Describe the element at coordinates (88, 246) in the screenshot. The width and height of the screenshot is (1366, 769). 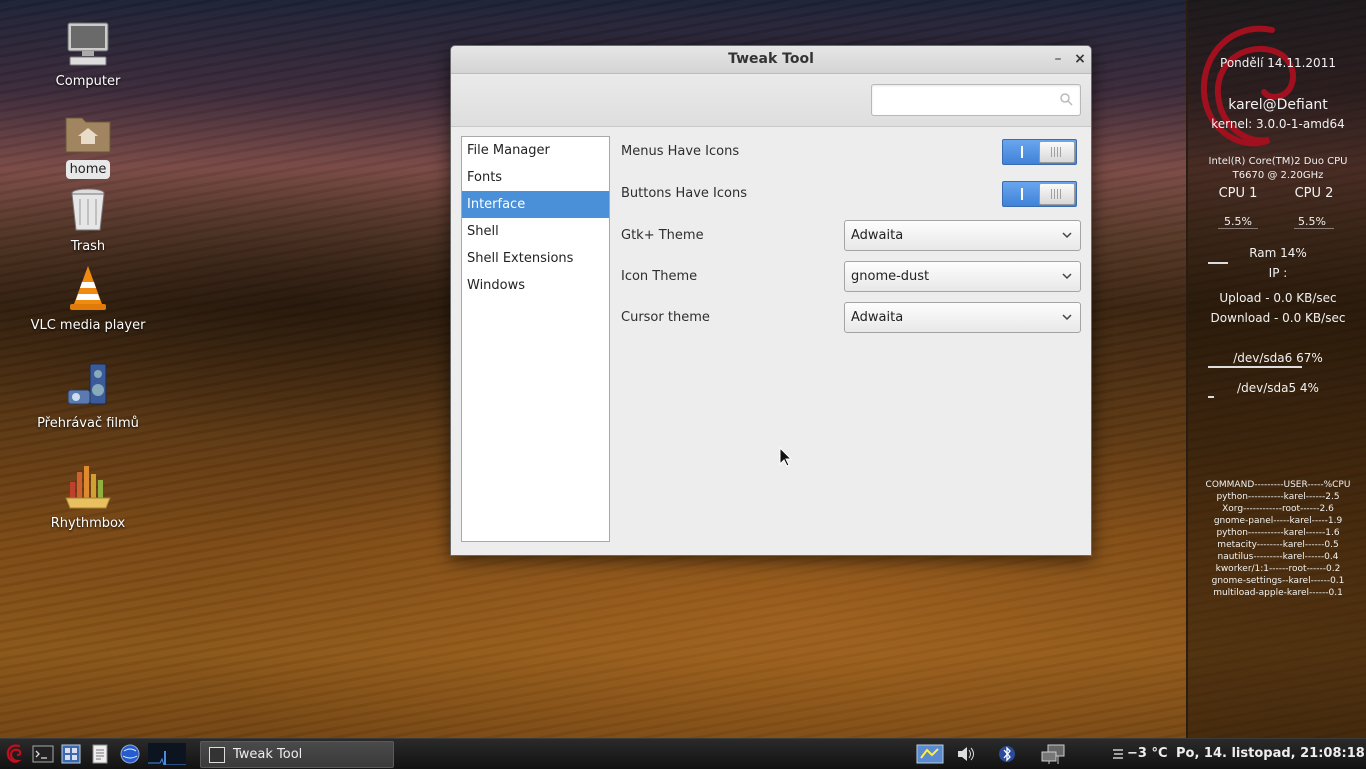
I see `desktop-icon-label: Trash` at that location.